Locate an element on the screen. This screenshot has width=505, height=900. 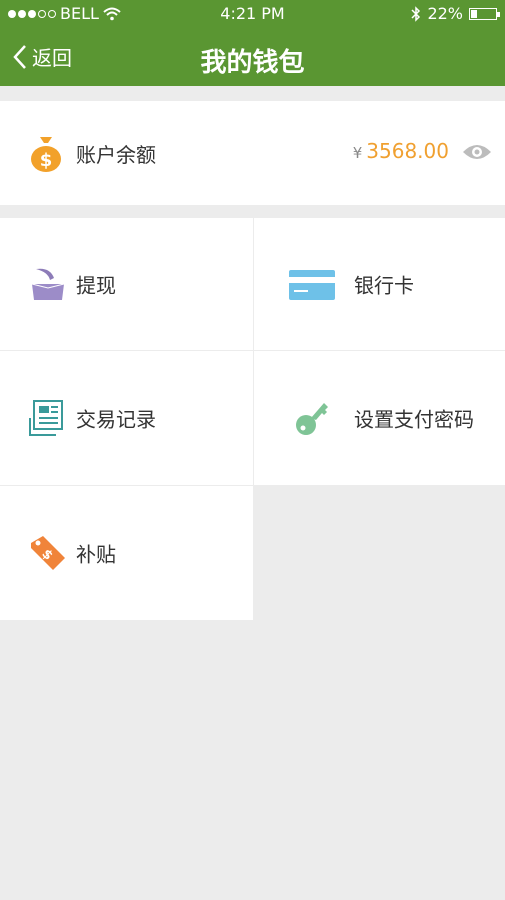
battery-percentage: 22% is located at coordinates (445, 13).